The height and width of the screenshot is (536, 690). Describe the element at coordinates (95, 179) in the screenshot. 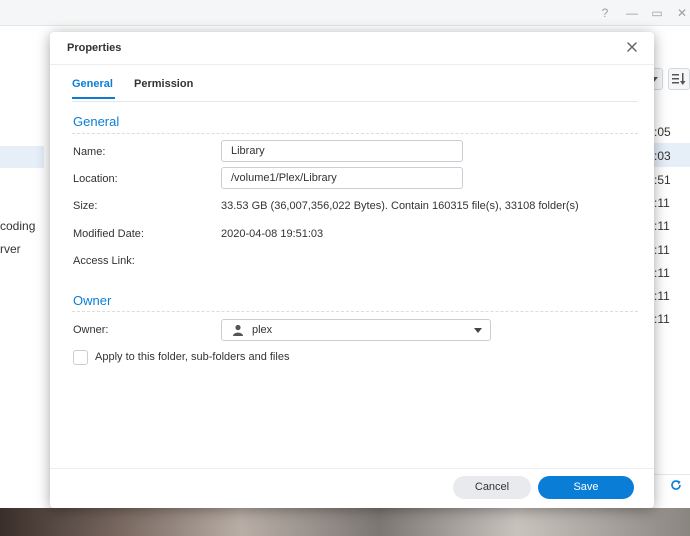

I see `location-label: Location:` at that location.